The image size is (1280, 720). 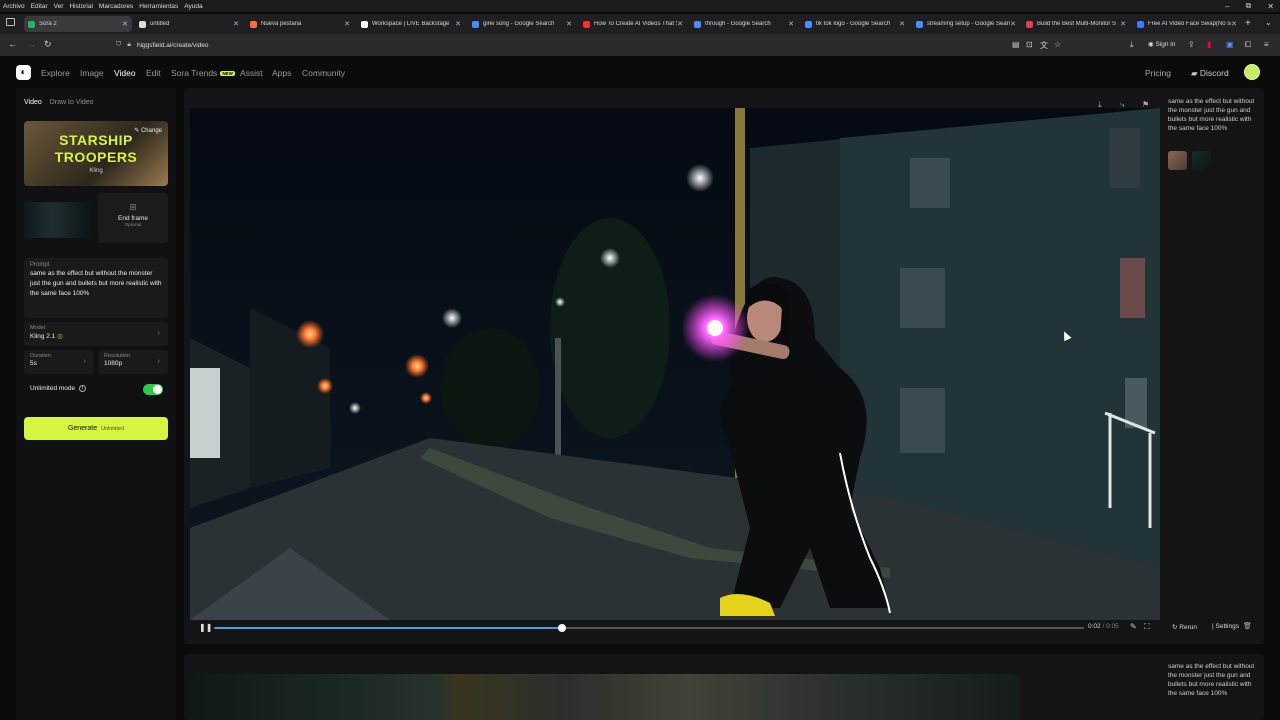 I want to click on translate-icon: 文, so click(x=1044, y=45).